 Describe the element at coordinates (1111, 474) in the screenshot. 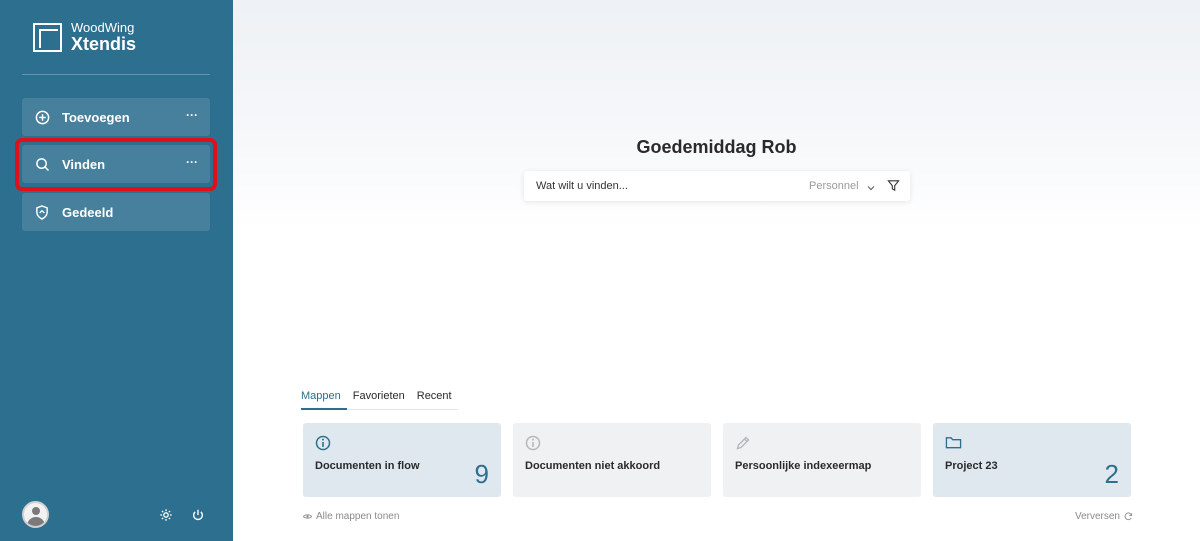

I see `card-count: 2` at that location.